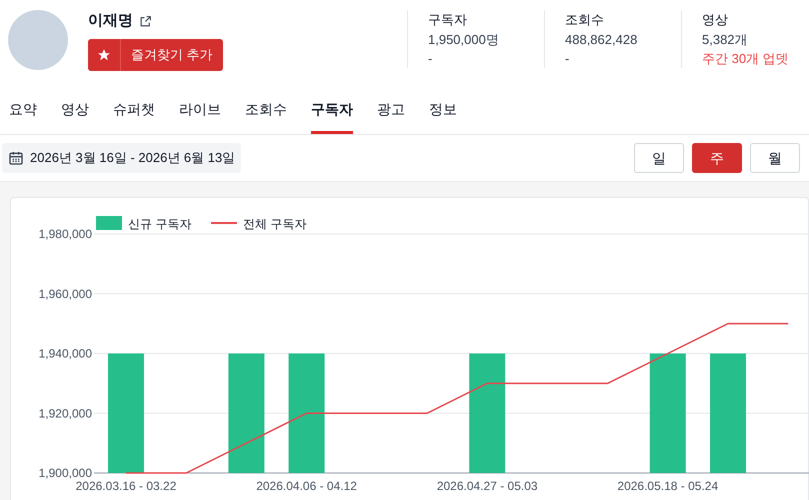  What do you see at coordinates (16, 158) in the screenshot?
I see `calendar-icon` at bounding box center [16, 158].